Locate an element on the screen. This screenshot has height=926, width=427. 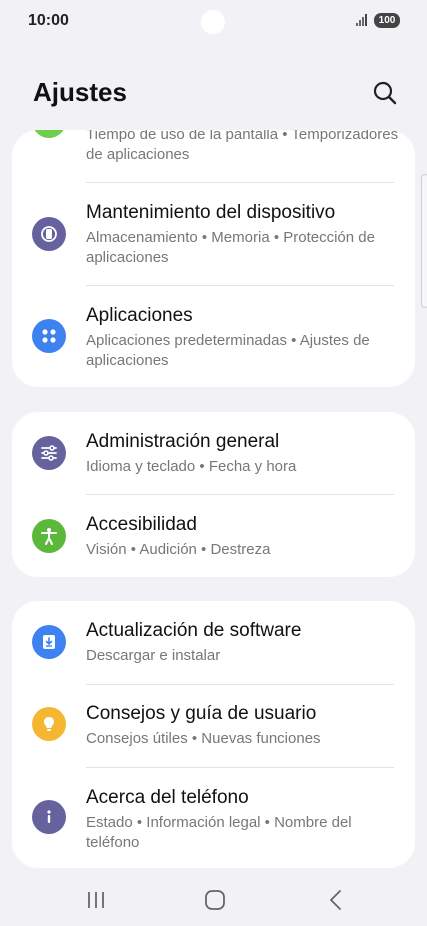
page-title: Ajustes is located at coordinates (80, 92).